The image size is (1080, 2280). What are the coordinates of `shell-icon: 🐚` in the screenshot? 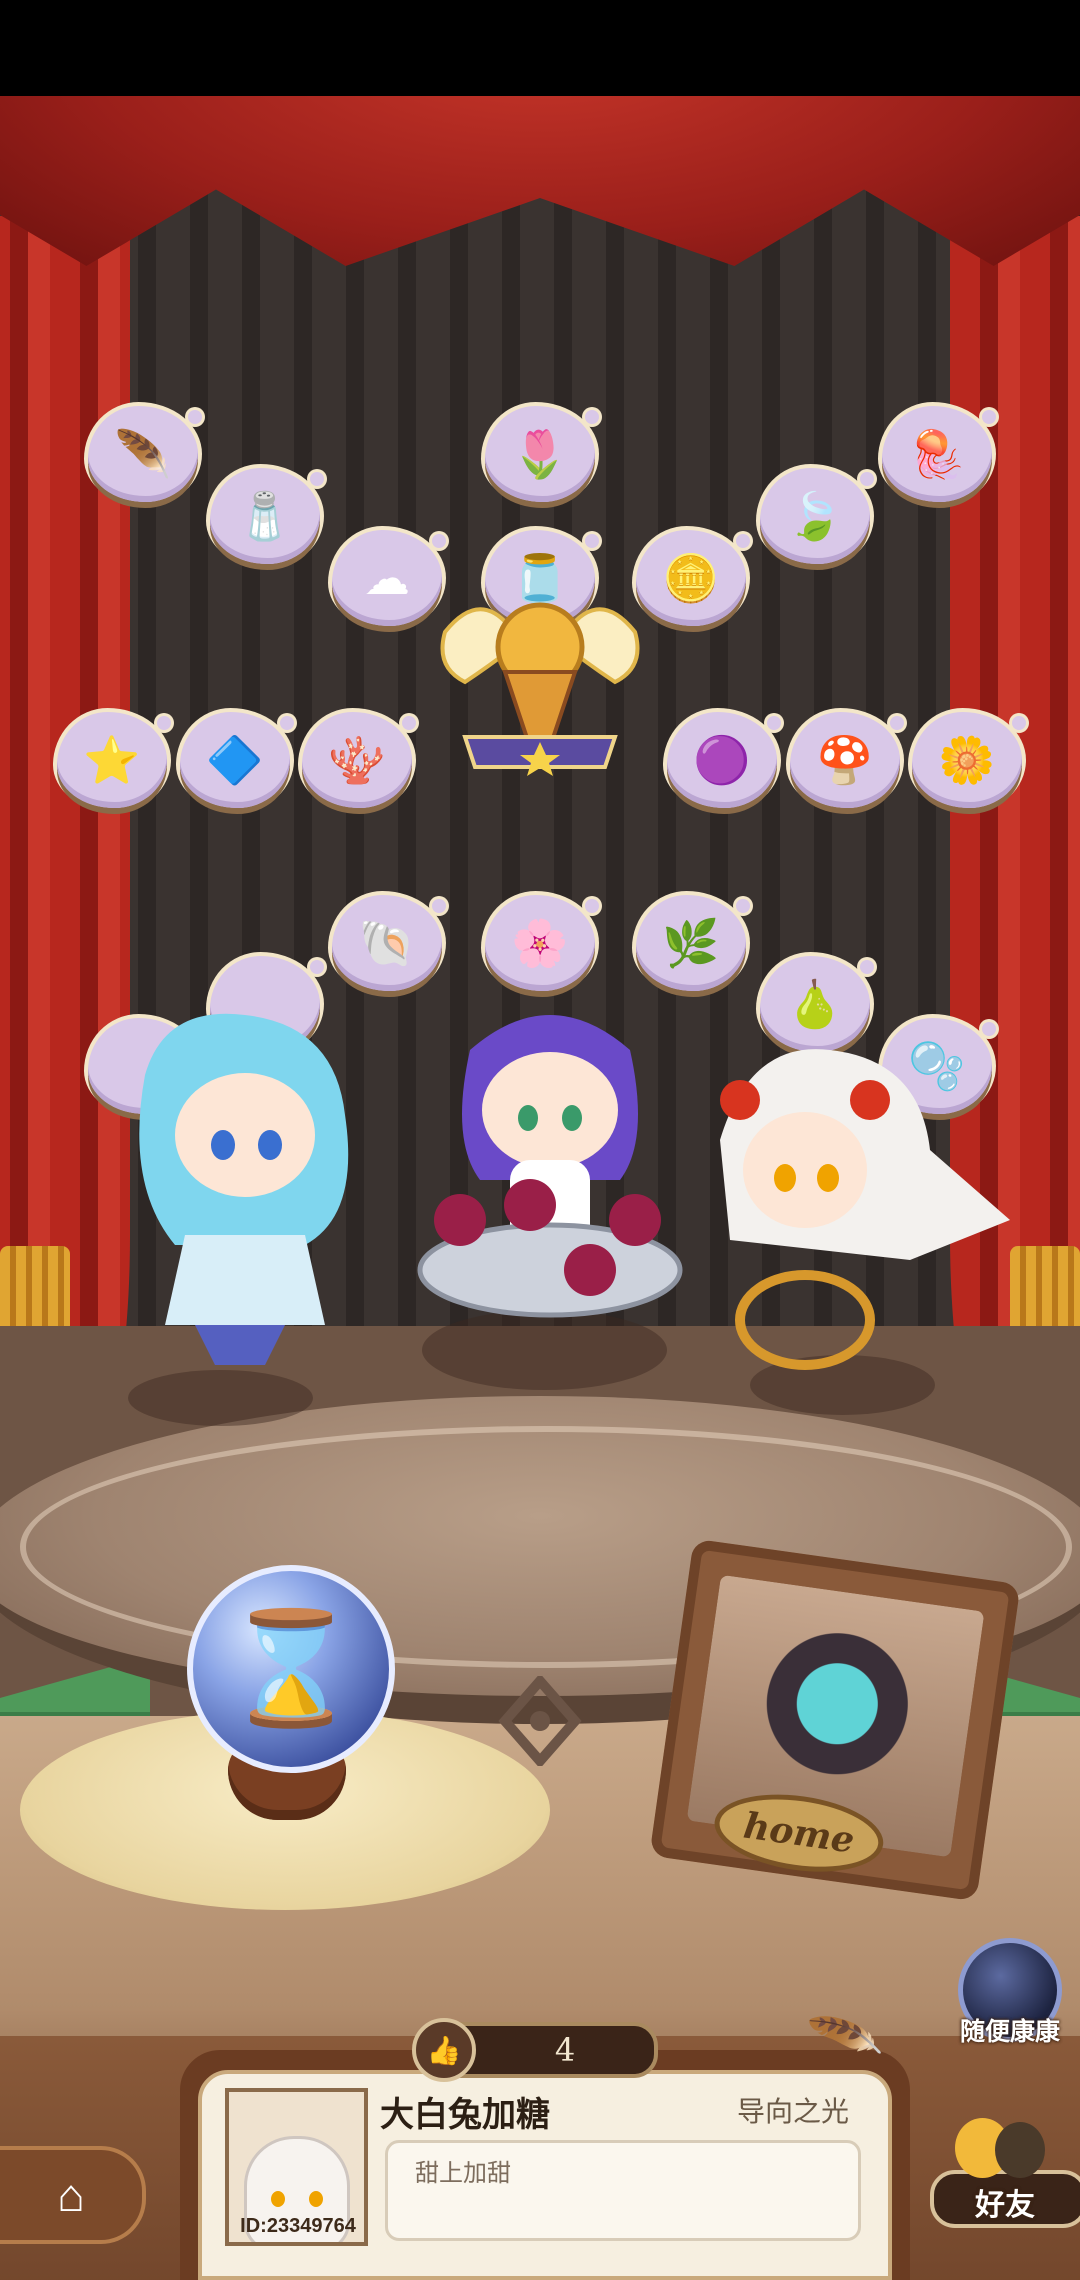 It's located at (387, 943).